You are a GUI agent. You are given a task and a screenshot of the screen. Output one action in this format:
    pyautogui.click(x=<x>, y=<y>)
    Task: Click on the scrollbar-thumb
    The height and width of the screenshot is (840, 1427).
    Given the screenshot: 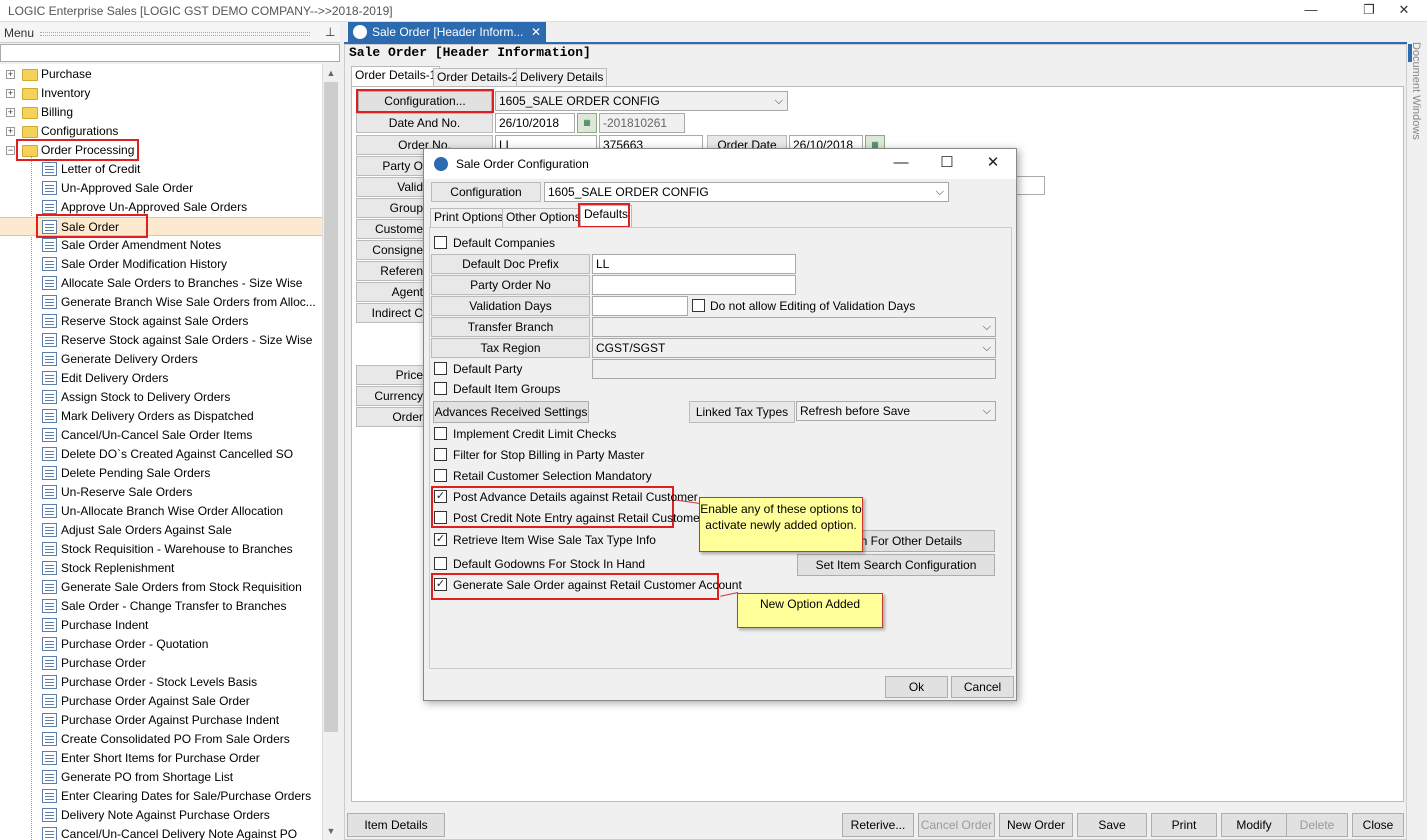 What is the action you would take?
    pyautogui.click(x=331, y=407)
    